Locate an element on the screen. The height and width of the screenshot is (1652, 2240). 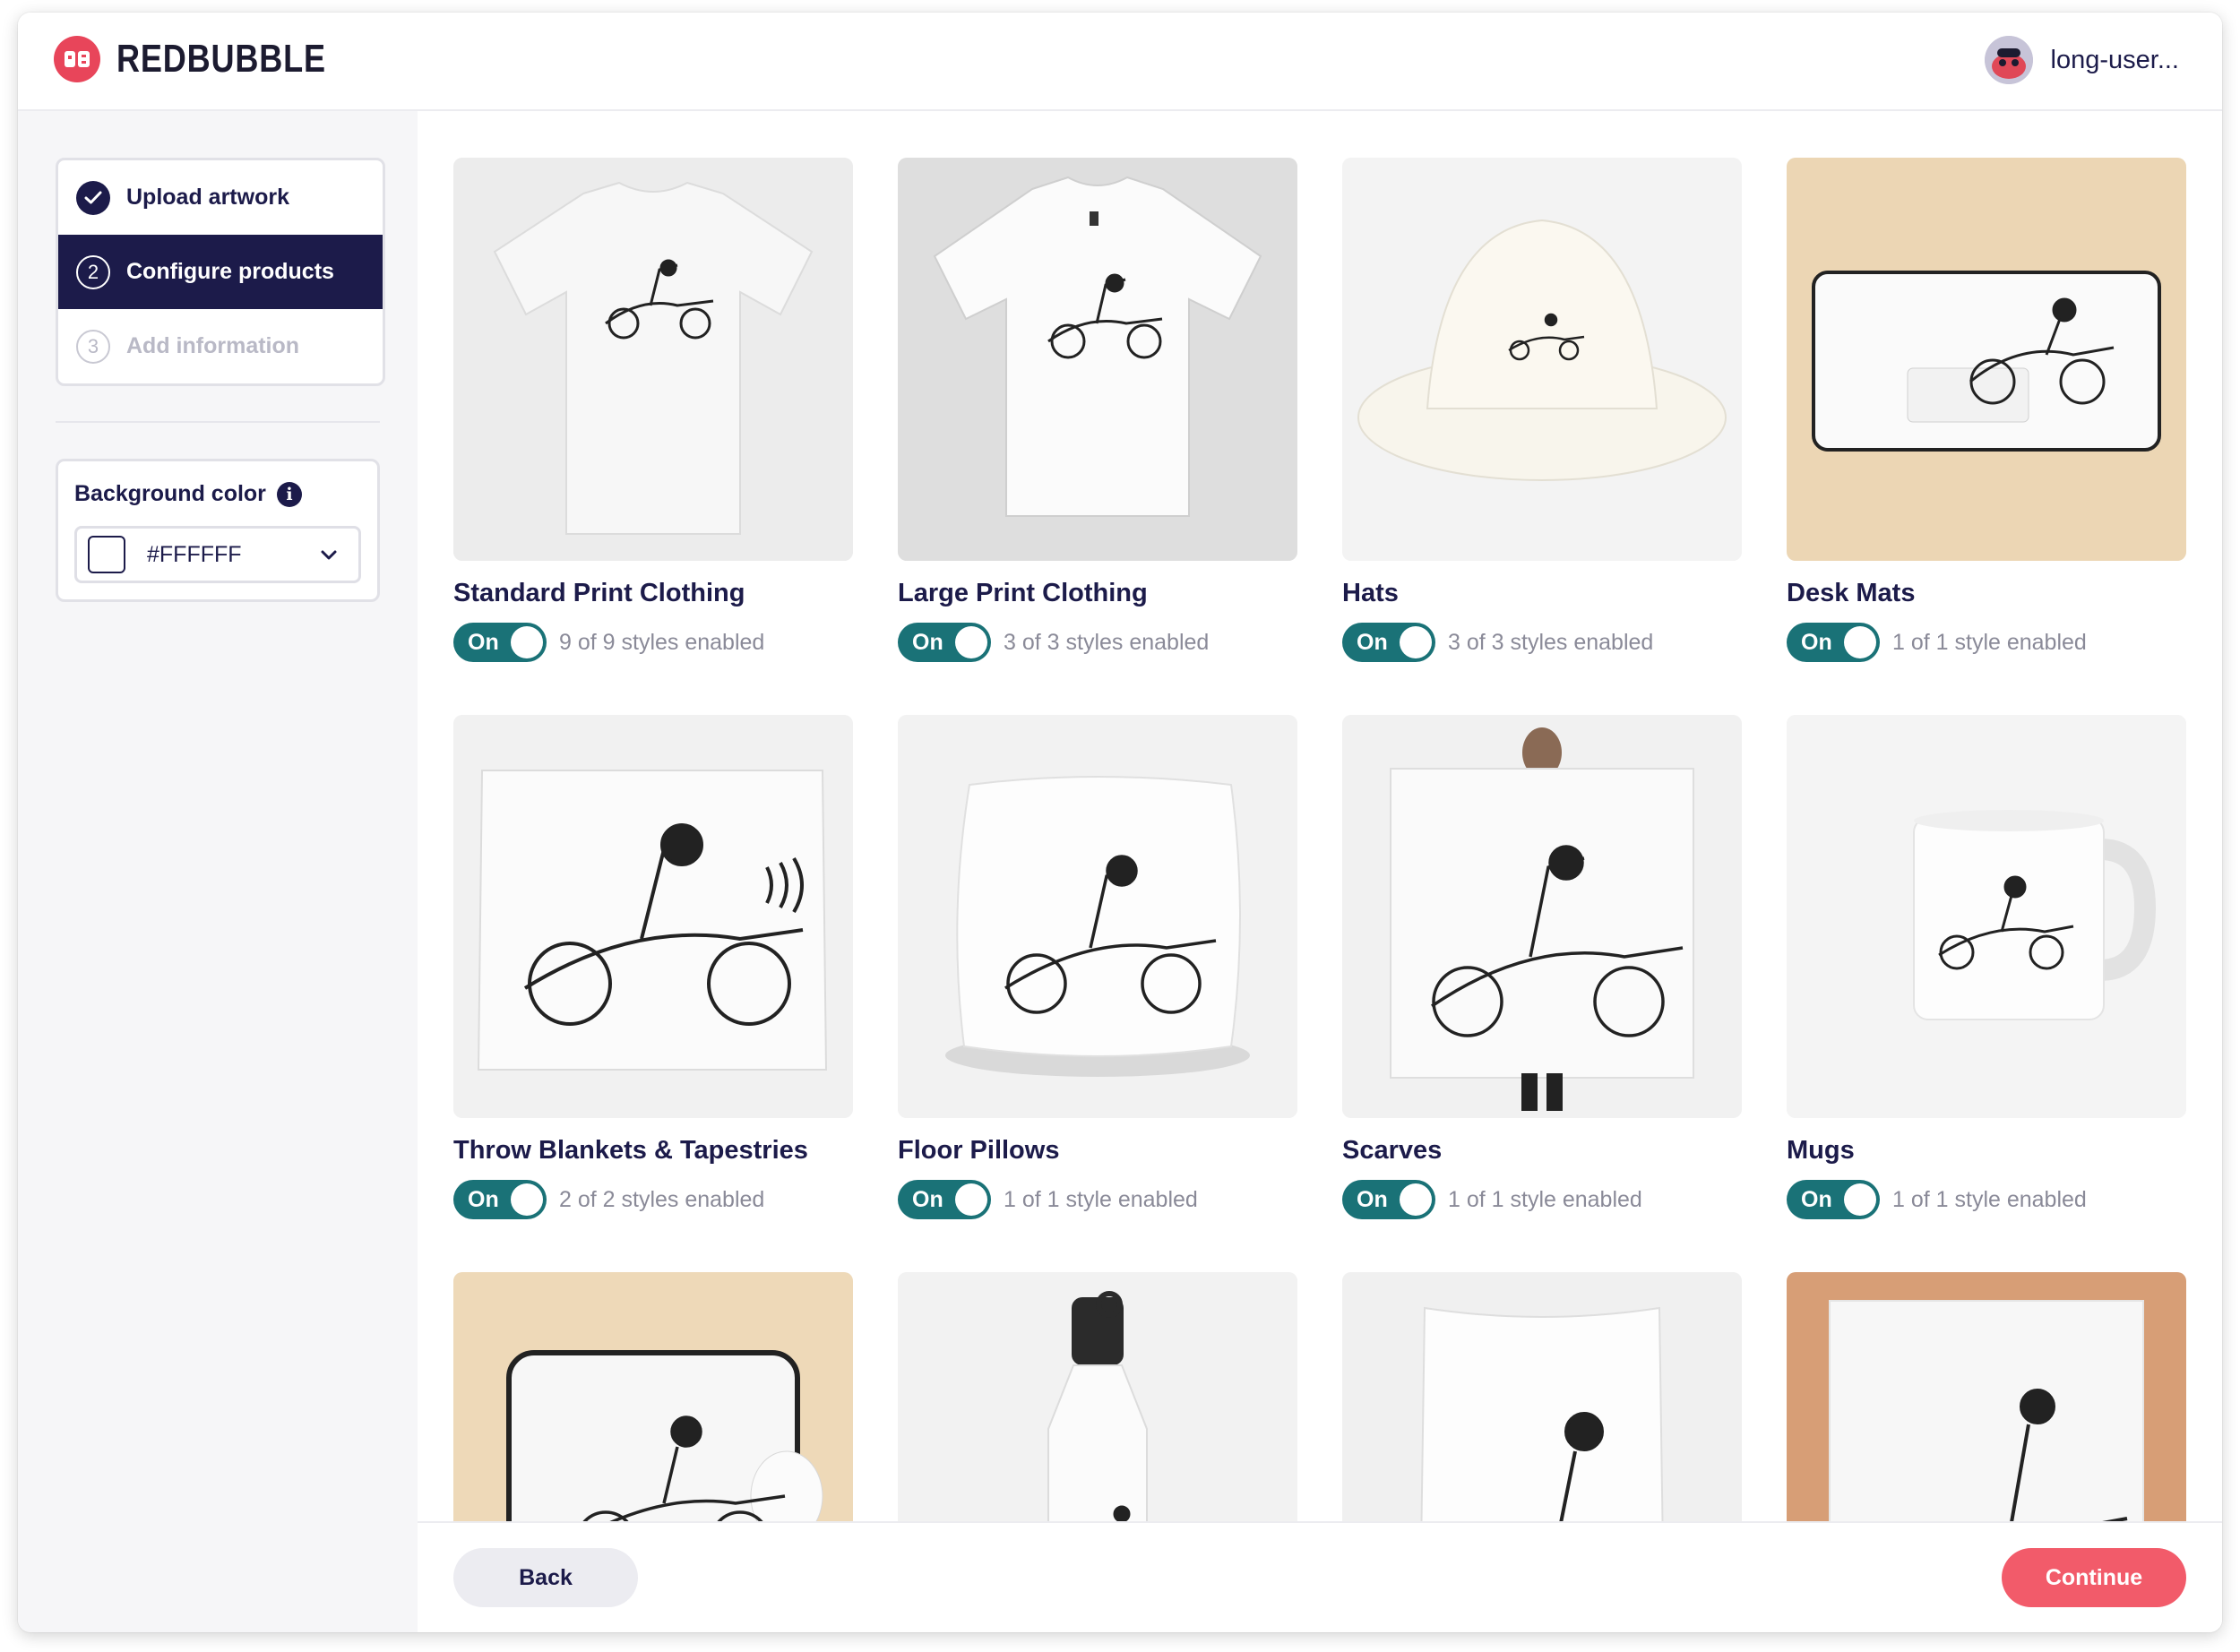
step-label: Configure products is located at coordinates (230, 271).